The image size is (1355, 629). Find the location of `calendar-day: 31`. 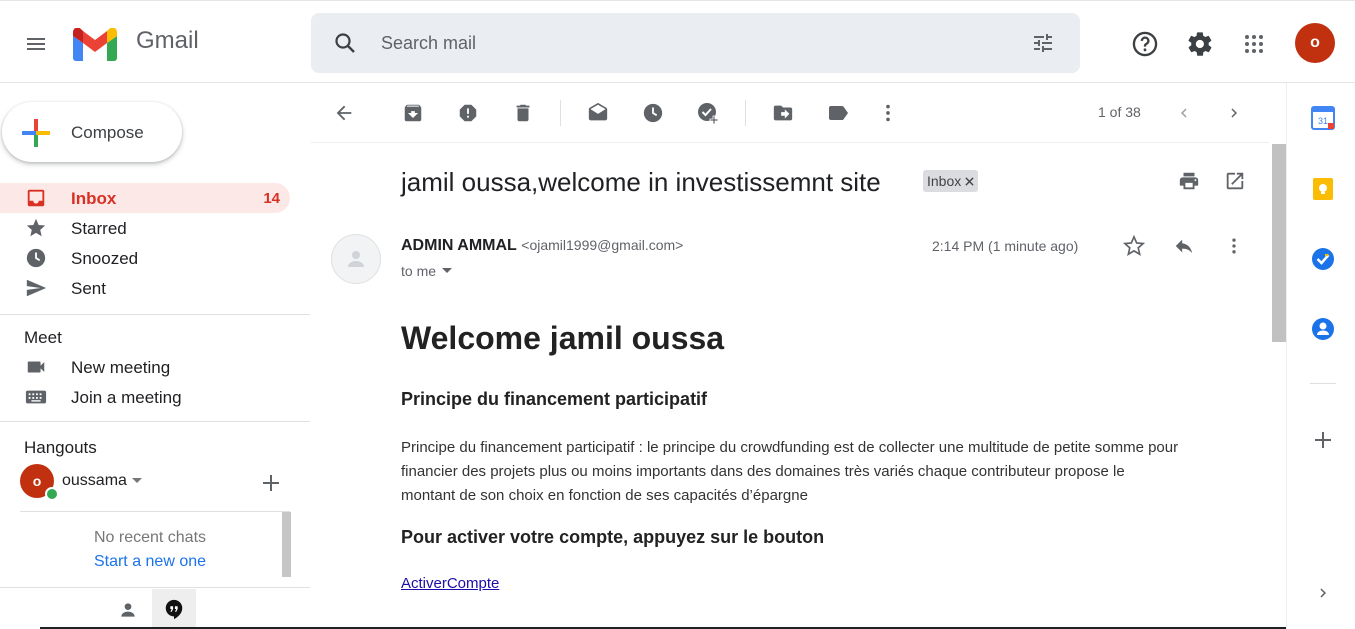

calendar-day: 31 is located at coordinates (1323, 121).